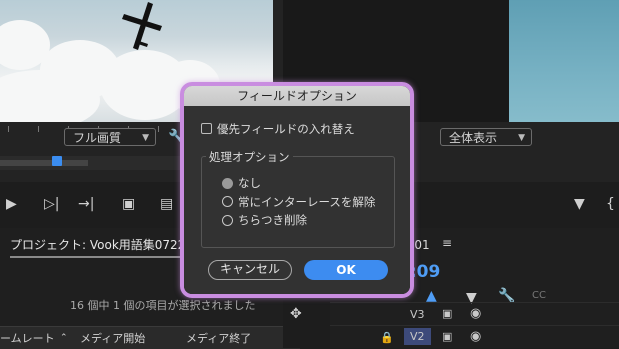 This screenshot has width=619, height=349. What do you see at coordinates (296, 314) in the screenshot?
I see `track-select-icon: ✥` at bounding box center [296, 314].